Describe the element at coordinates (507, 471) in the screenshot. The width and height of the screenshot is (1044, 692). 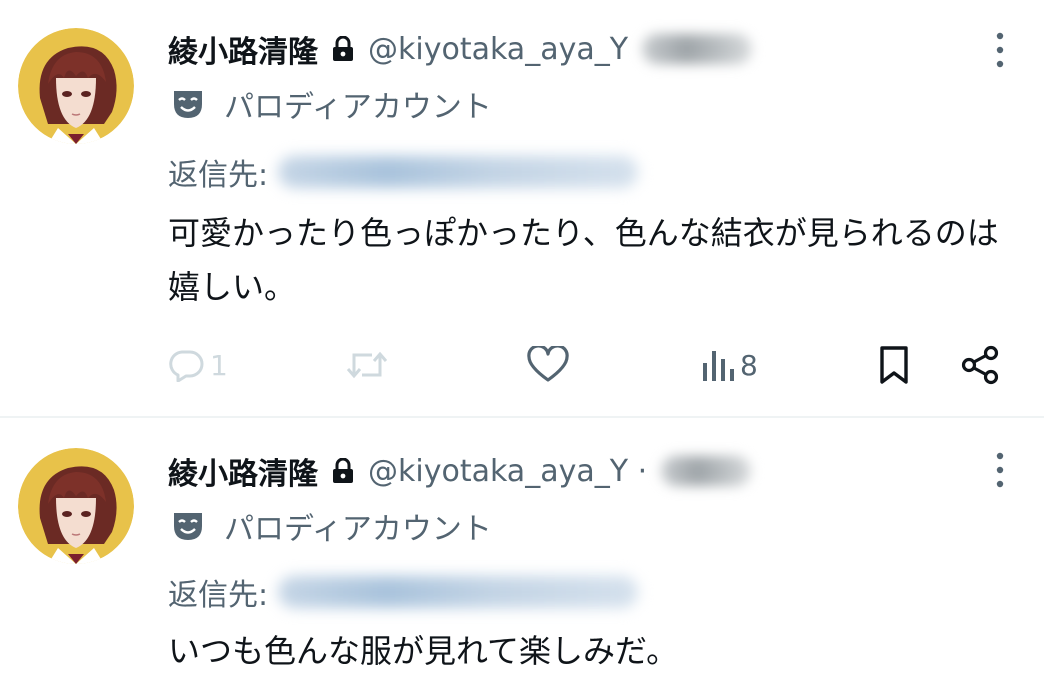
I see `handle: @kiyotaka_aya_Y ·` at that location.